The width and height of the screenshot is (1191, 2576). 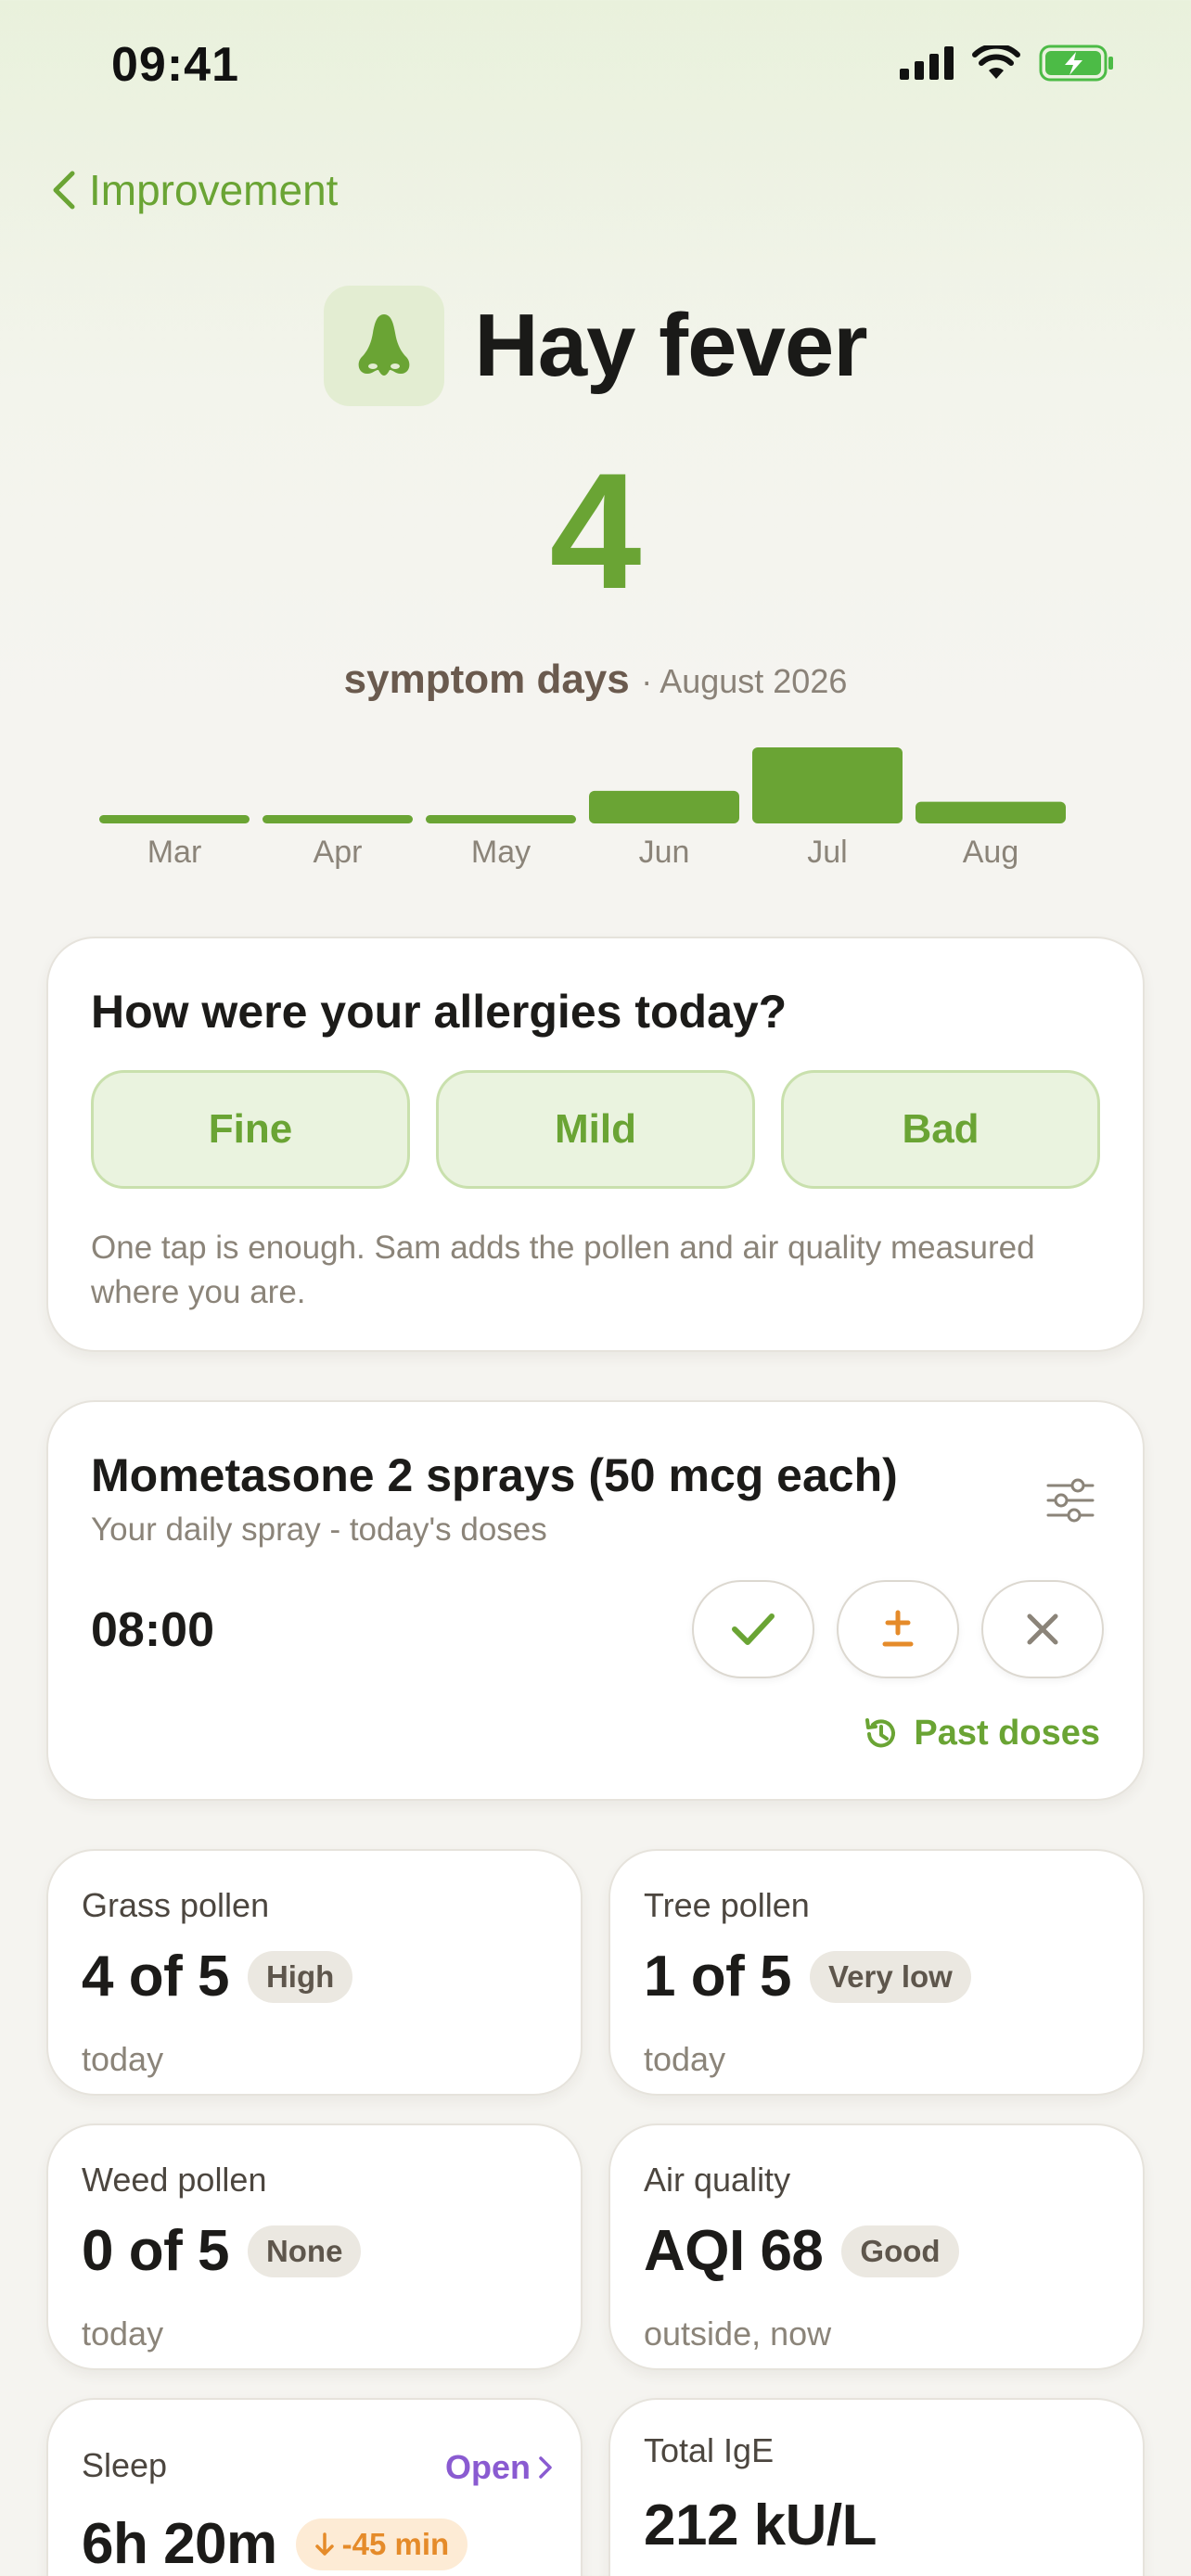 I want to click on metric-value-row: AQI 68 Good, so click(x=801, y=2251).